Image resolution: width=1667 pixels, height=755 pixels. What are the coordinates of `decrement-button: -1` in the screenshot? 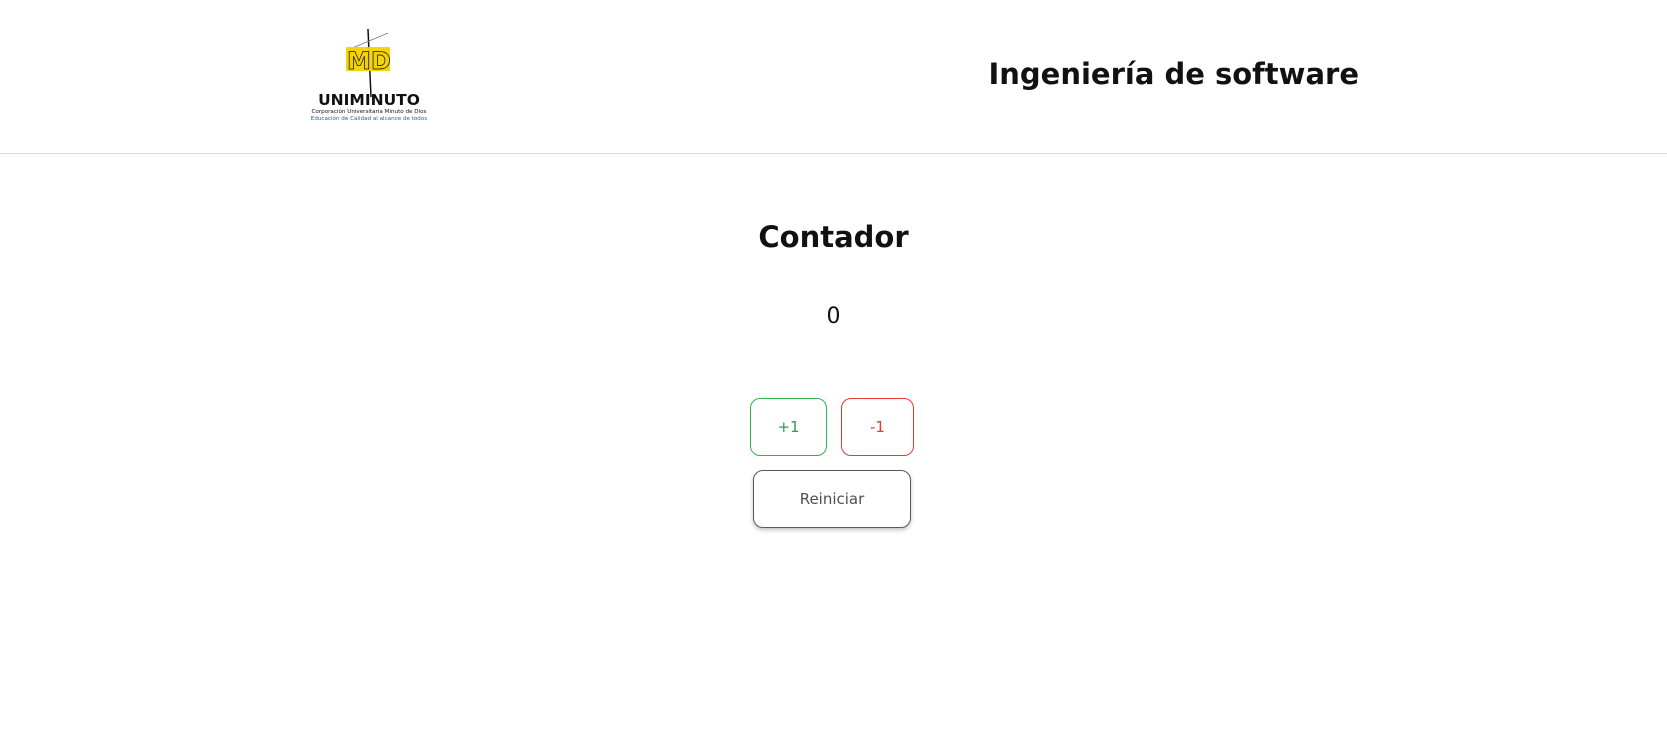 It's located at (877, 427).